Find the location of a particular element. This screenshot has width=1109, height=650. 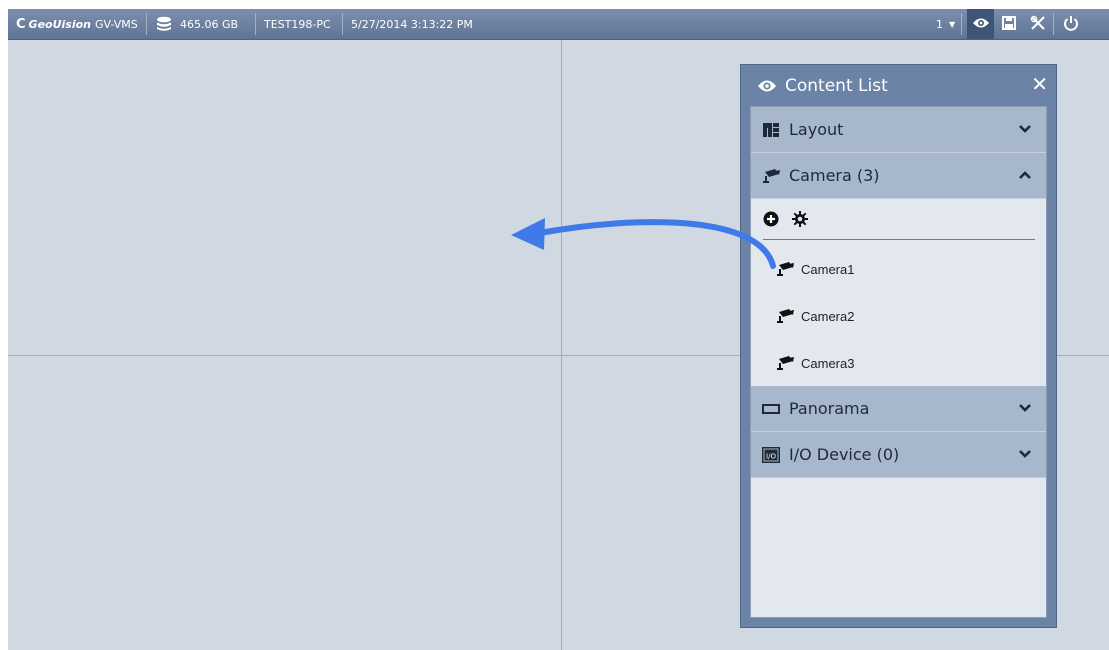

chevron-up-icon is located at coordinates (1025, 176).